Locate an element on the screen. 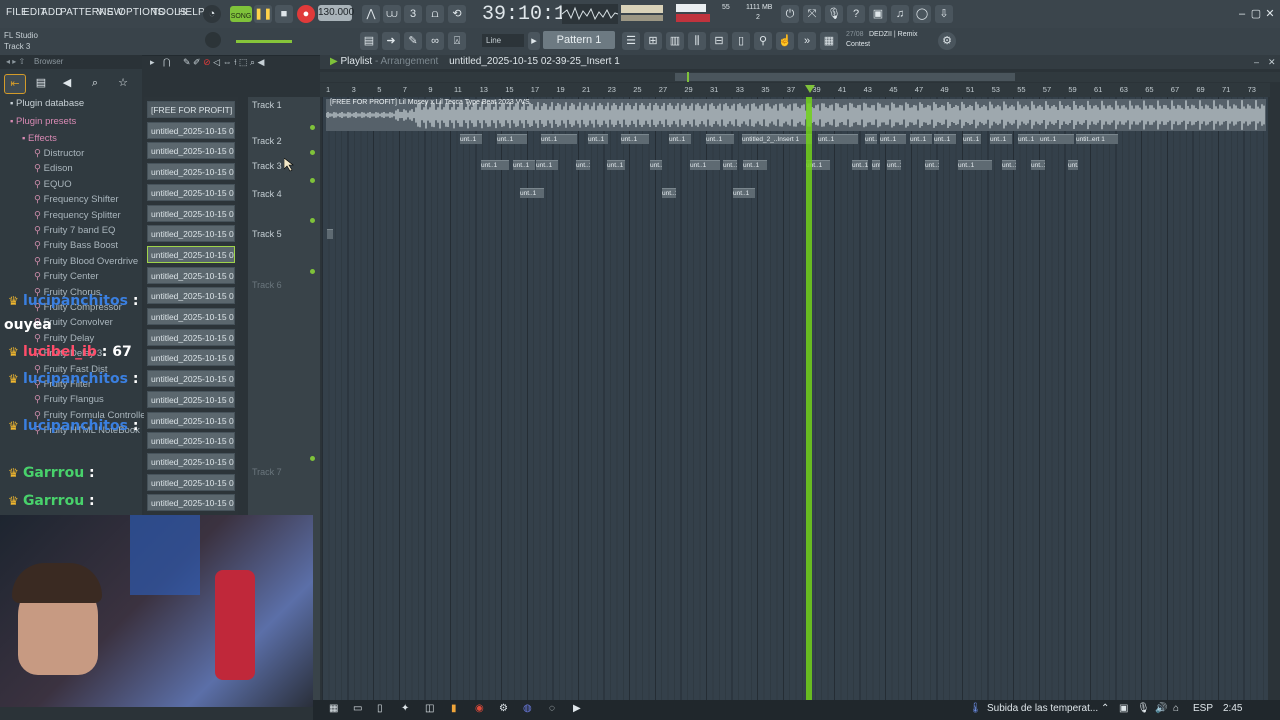 This screenshot has width=1280, height=720. countdown-icon: 3 is located at coordinates (413, 14).